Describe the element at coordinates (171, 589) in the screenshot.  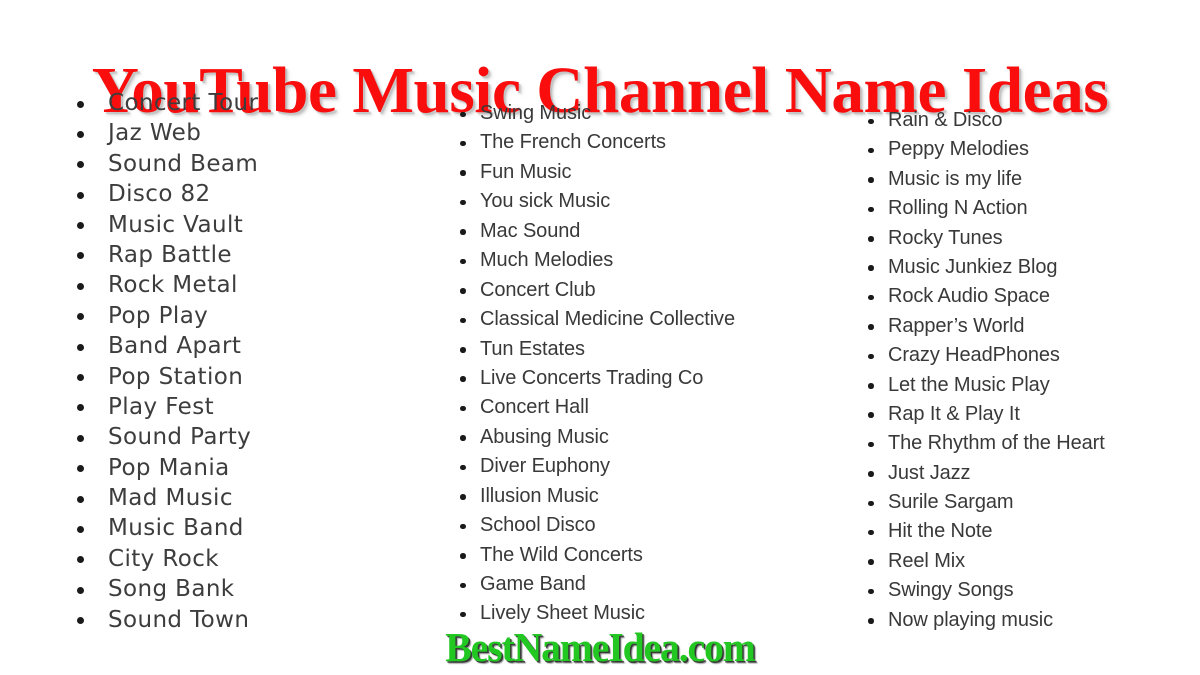
I see `list-item-label: Song Bank` at that location.